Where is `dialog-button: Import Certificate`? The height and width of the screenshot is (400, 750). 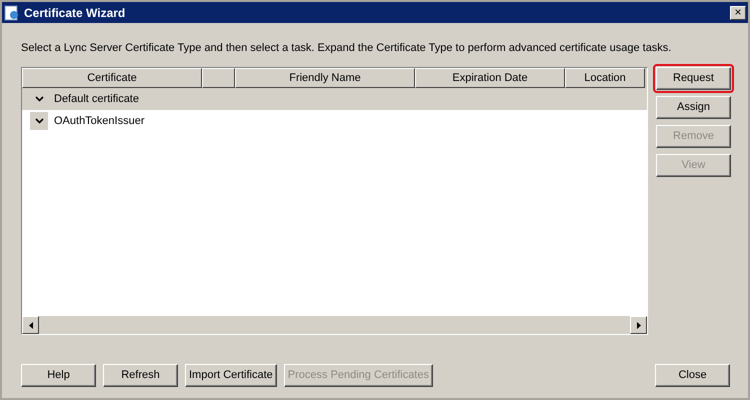 dialog-button: Import Certificate is located at coordinates (231, 375).